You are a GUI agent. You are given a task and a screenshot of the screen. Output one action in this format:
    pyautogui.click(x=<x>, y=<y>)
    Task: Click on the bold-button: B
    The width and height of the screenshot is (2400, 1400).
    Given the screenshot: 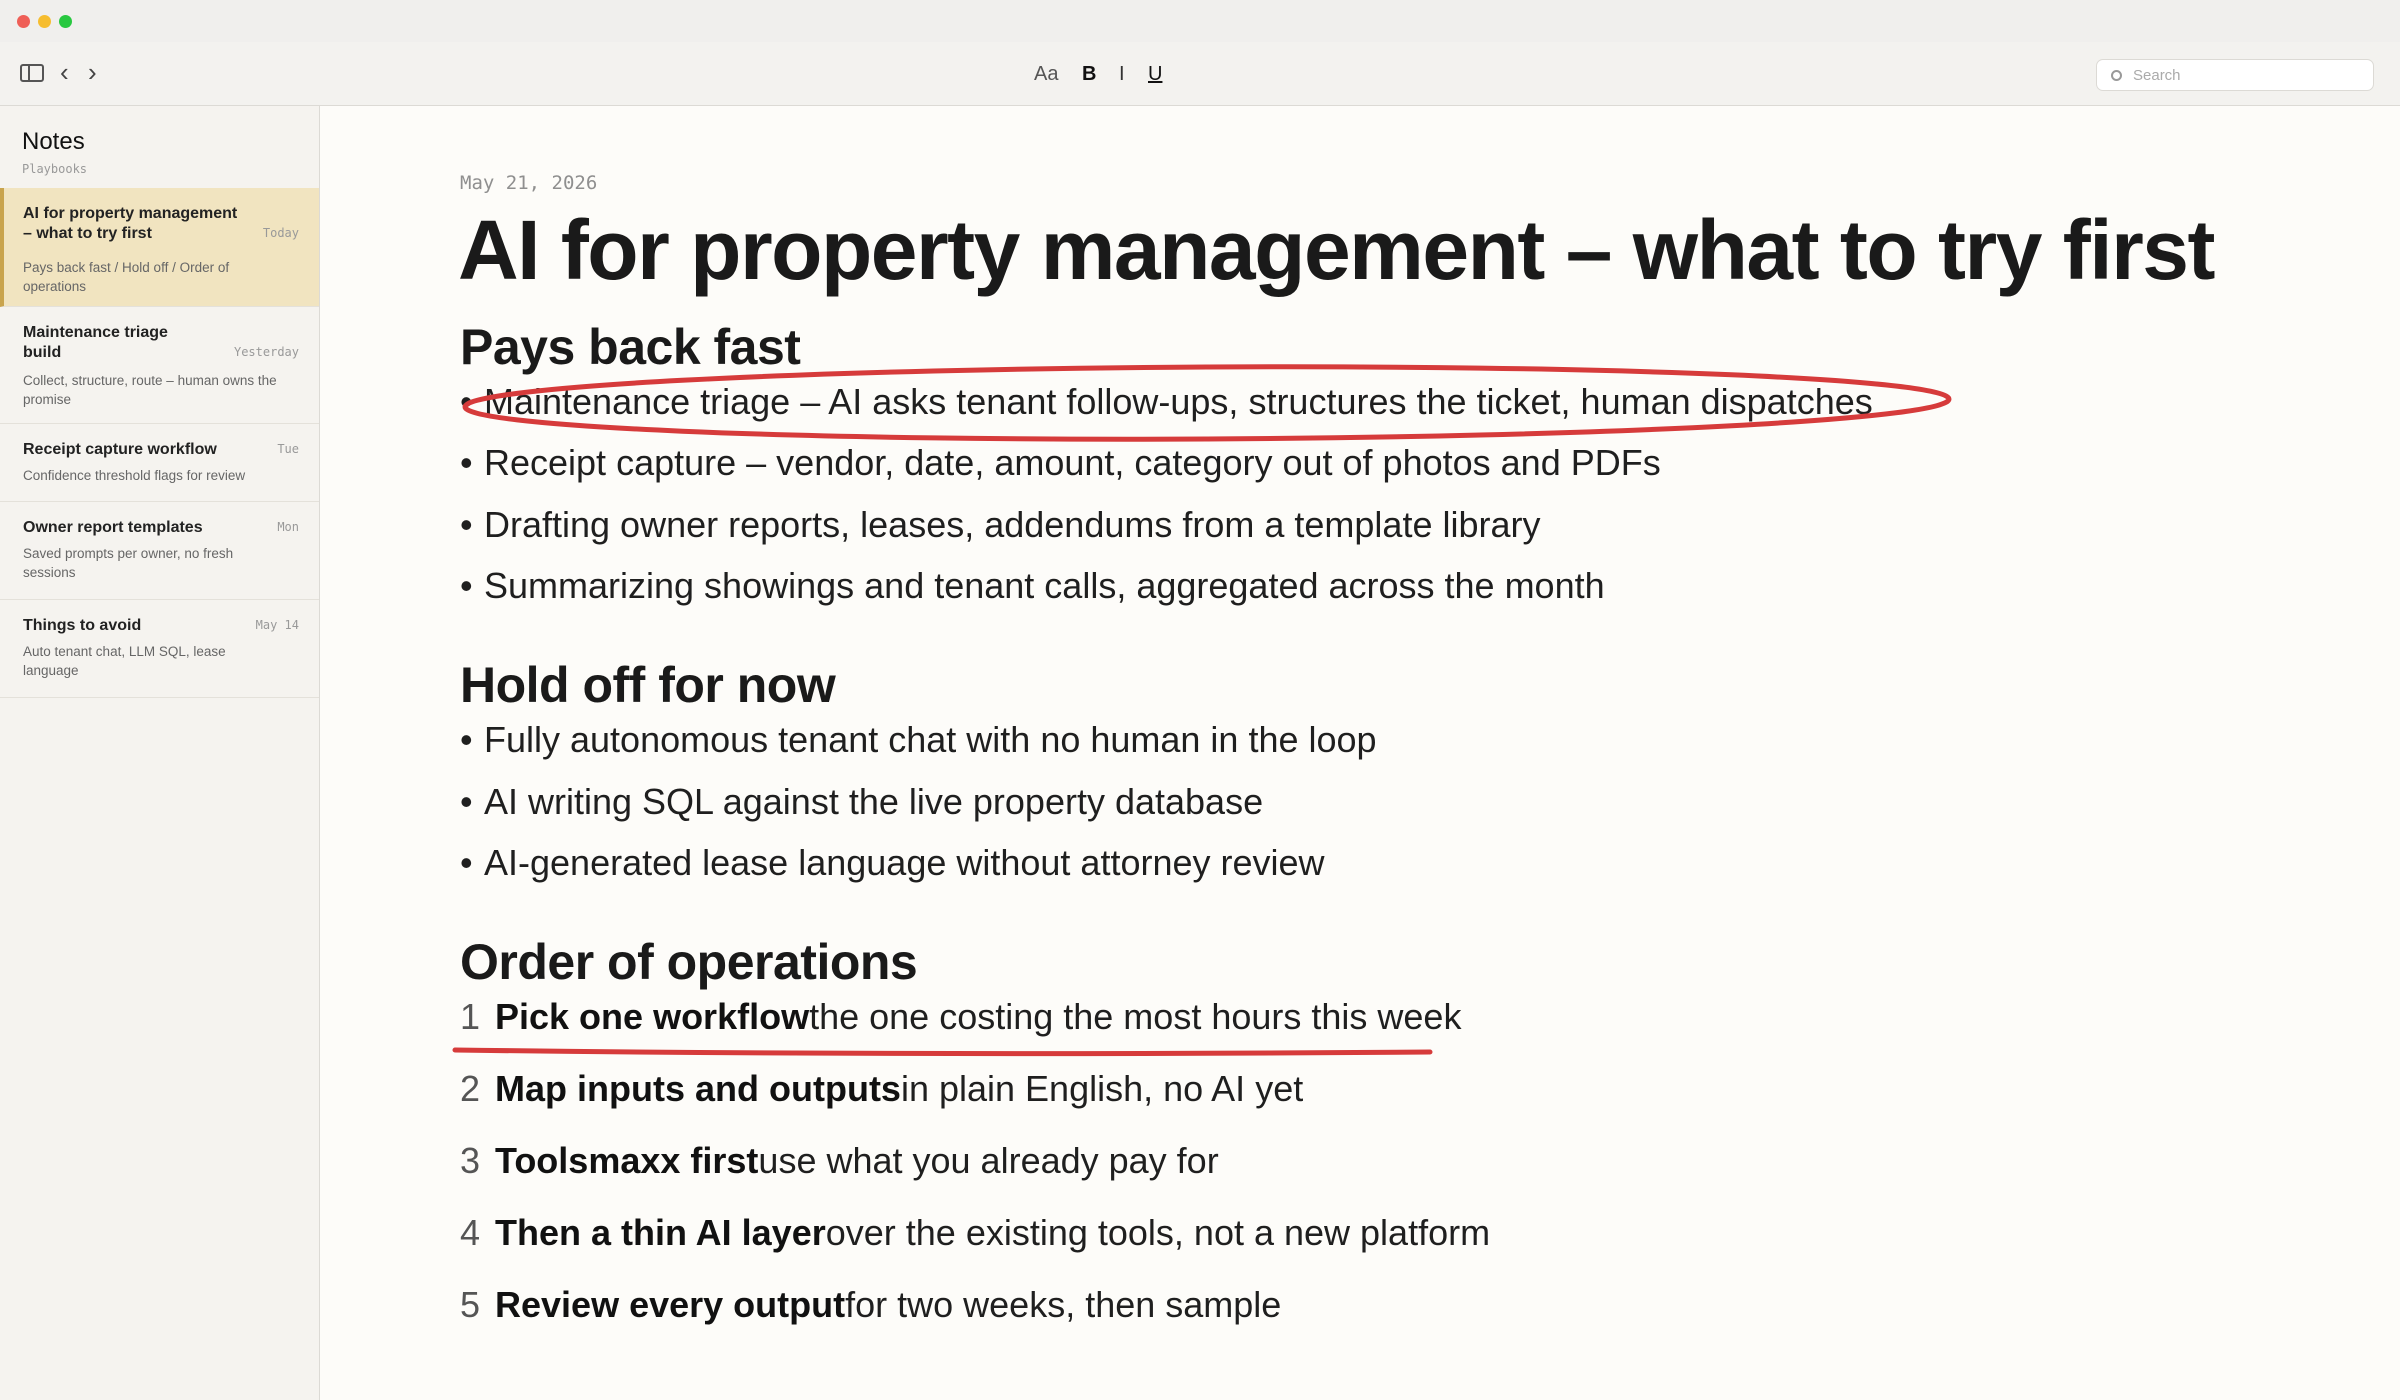 What is the action you would take?
    pyautogui.click(x=1089, y=74)
    